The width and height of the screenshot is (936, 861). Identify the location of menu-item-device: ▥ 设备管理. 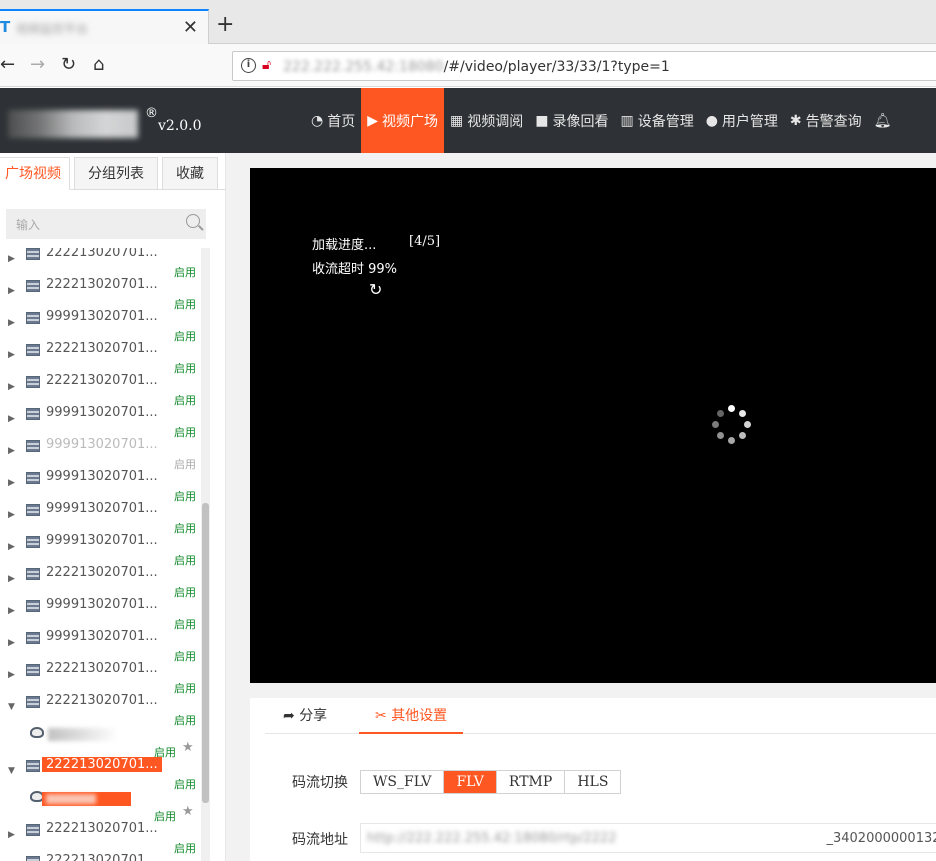
(656, 120).